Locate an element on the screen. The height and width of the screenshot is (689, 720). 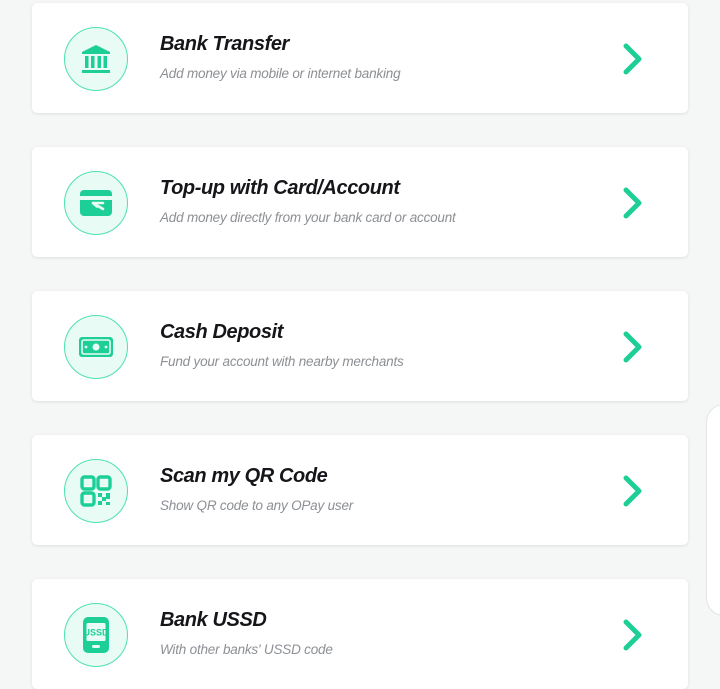
option-title: Cash Deposit is located at coordinates (222, 332).